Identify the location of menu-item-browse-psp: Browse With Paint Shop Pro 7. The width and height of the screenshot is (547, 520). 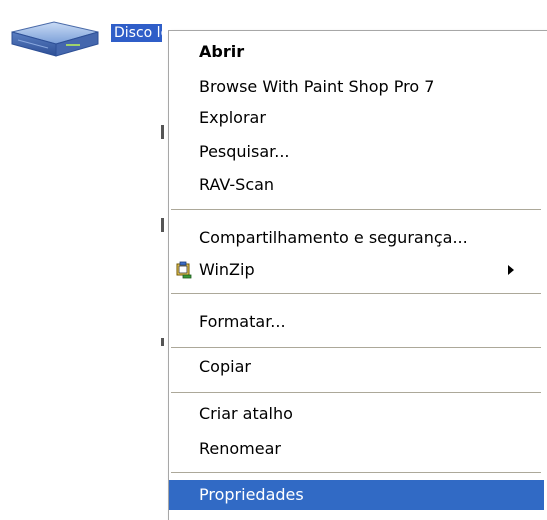
(356, 87).